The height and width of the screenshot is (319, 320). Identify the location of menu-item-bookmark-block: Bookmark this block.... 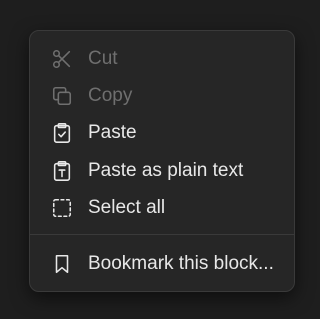
(162, 264).